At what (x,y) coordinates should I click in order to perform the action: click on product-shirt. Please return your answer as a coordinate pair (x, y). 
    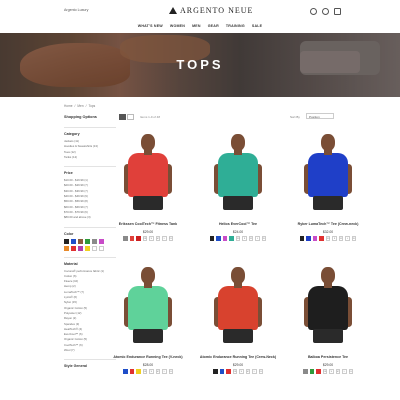
    Looking at the image, I should click on (238, 308).